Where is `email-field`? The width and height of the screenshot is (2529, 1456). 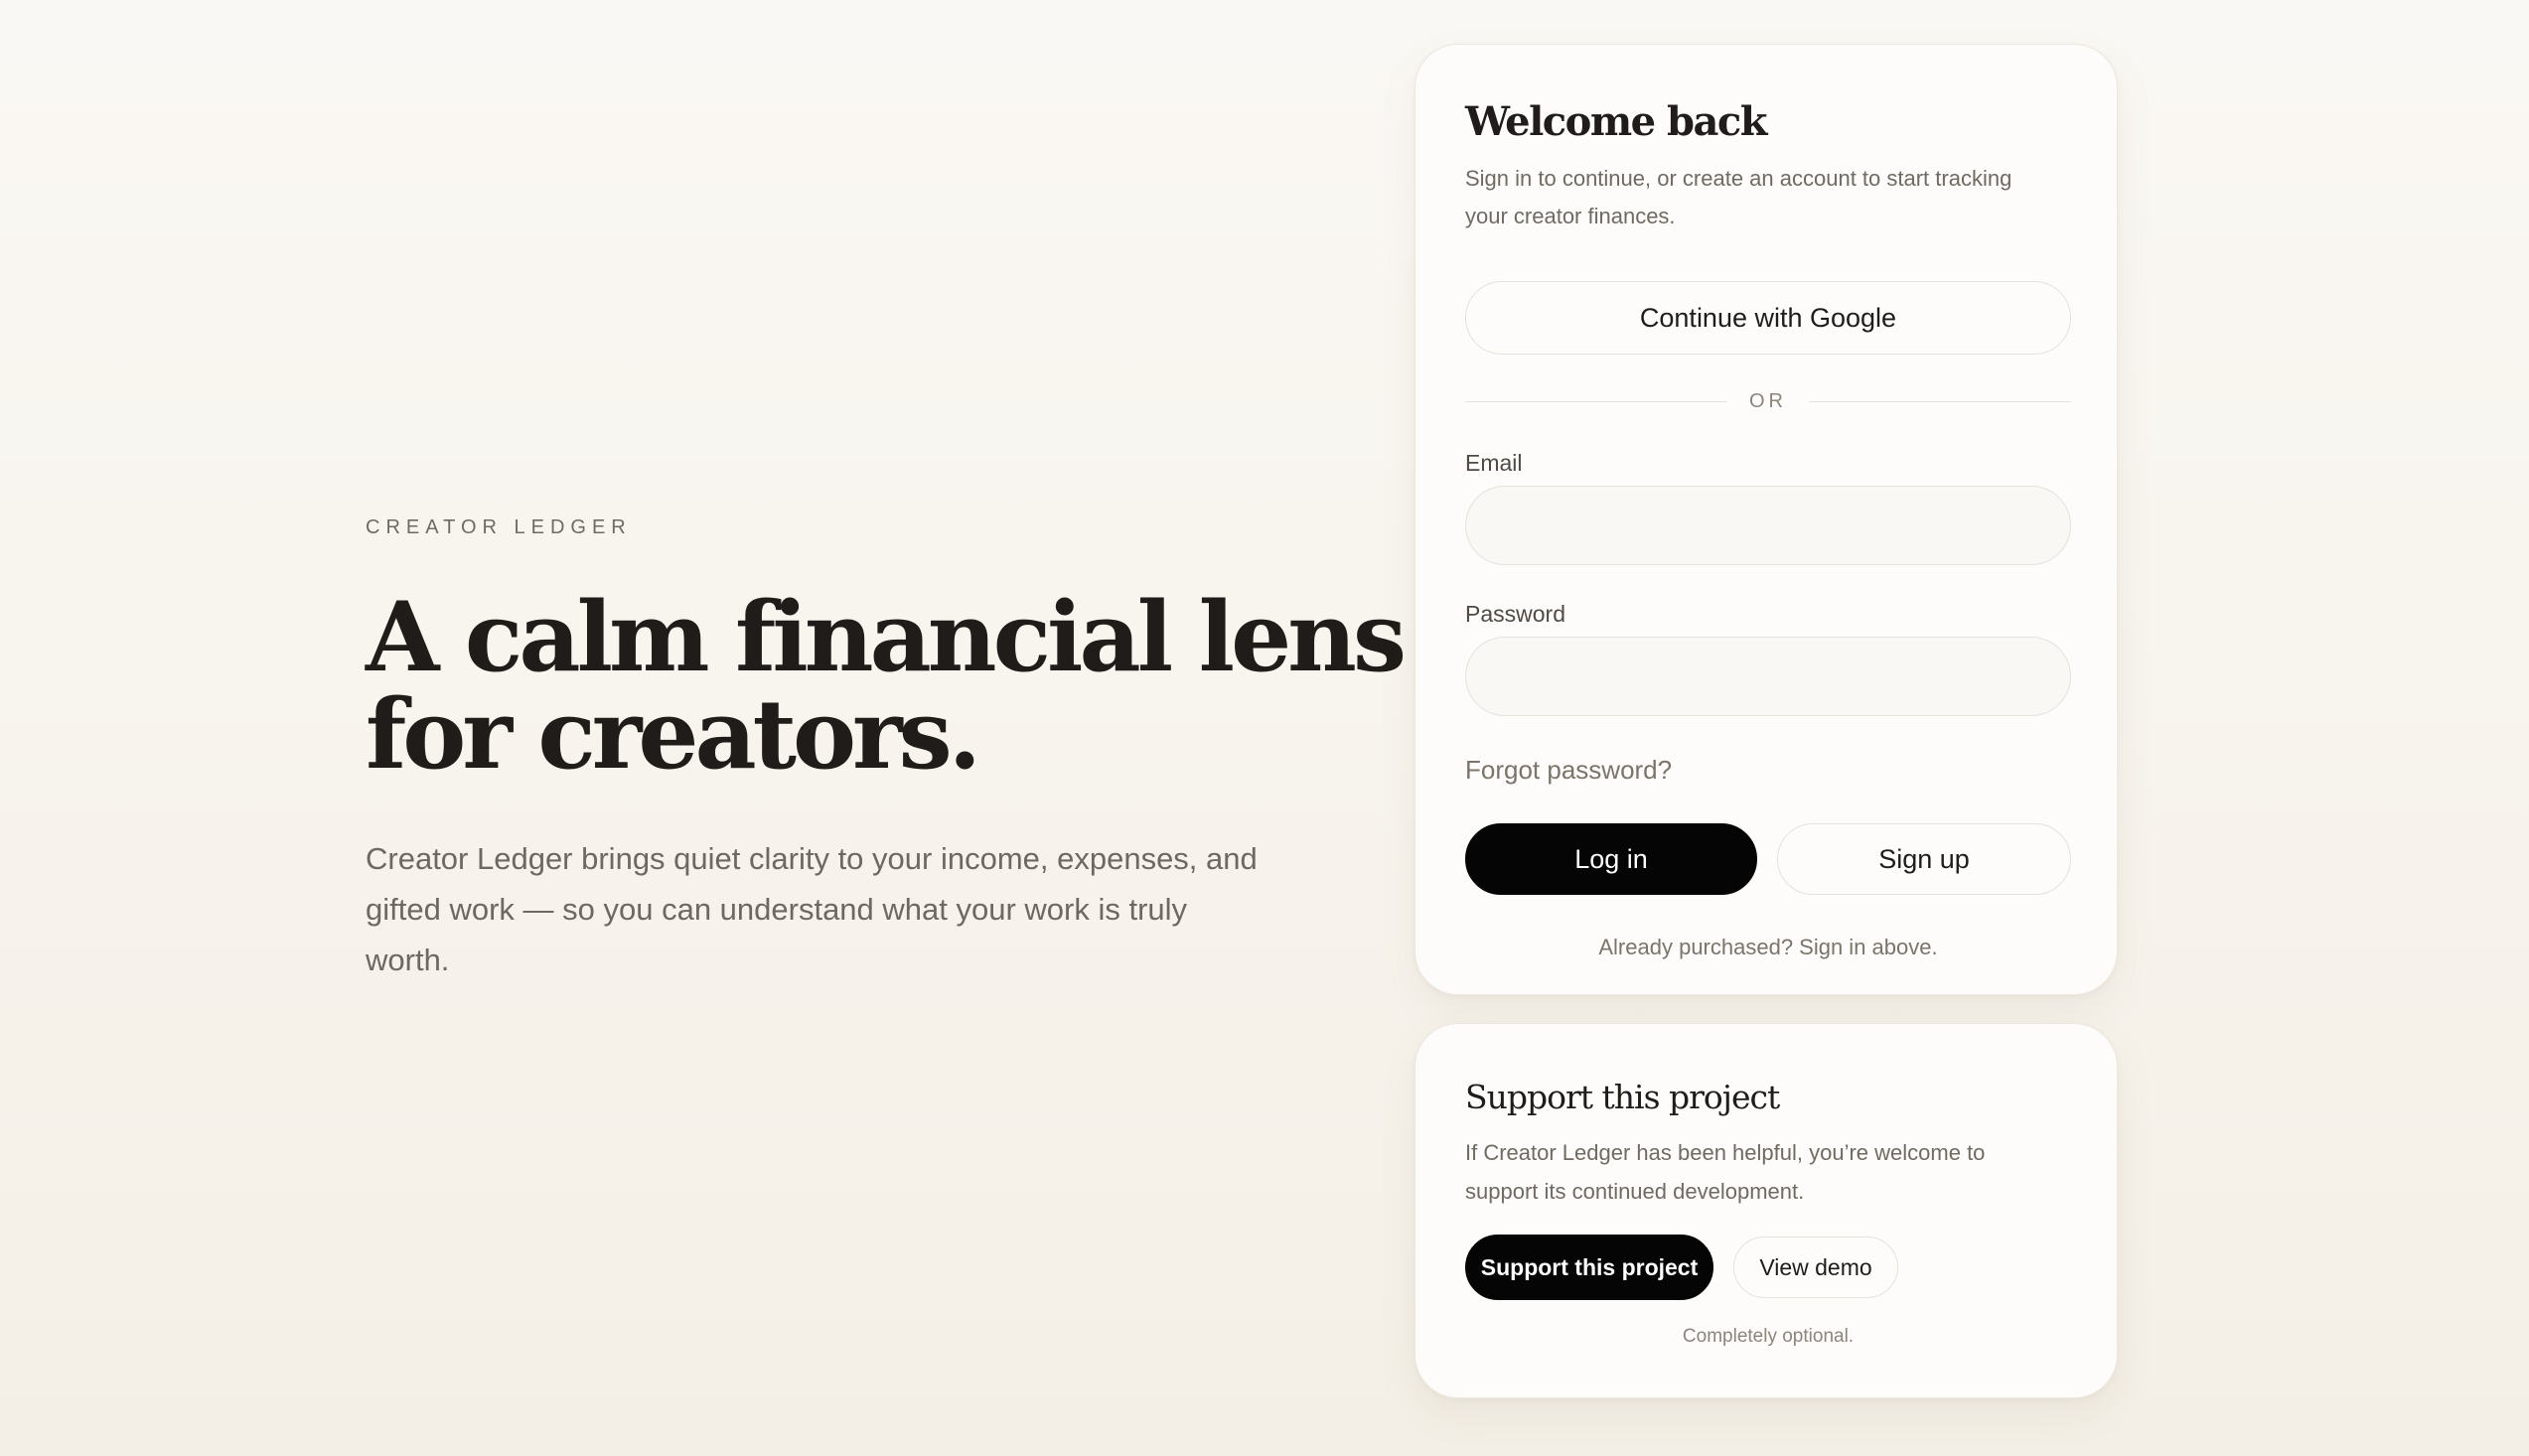 email-field is located at coordinates (1768, 525).